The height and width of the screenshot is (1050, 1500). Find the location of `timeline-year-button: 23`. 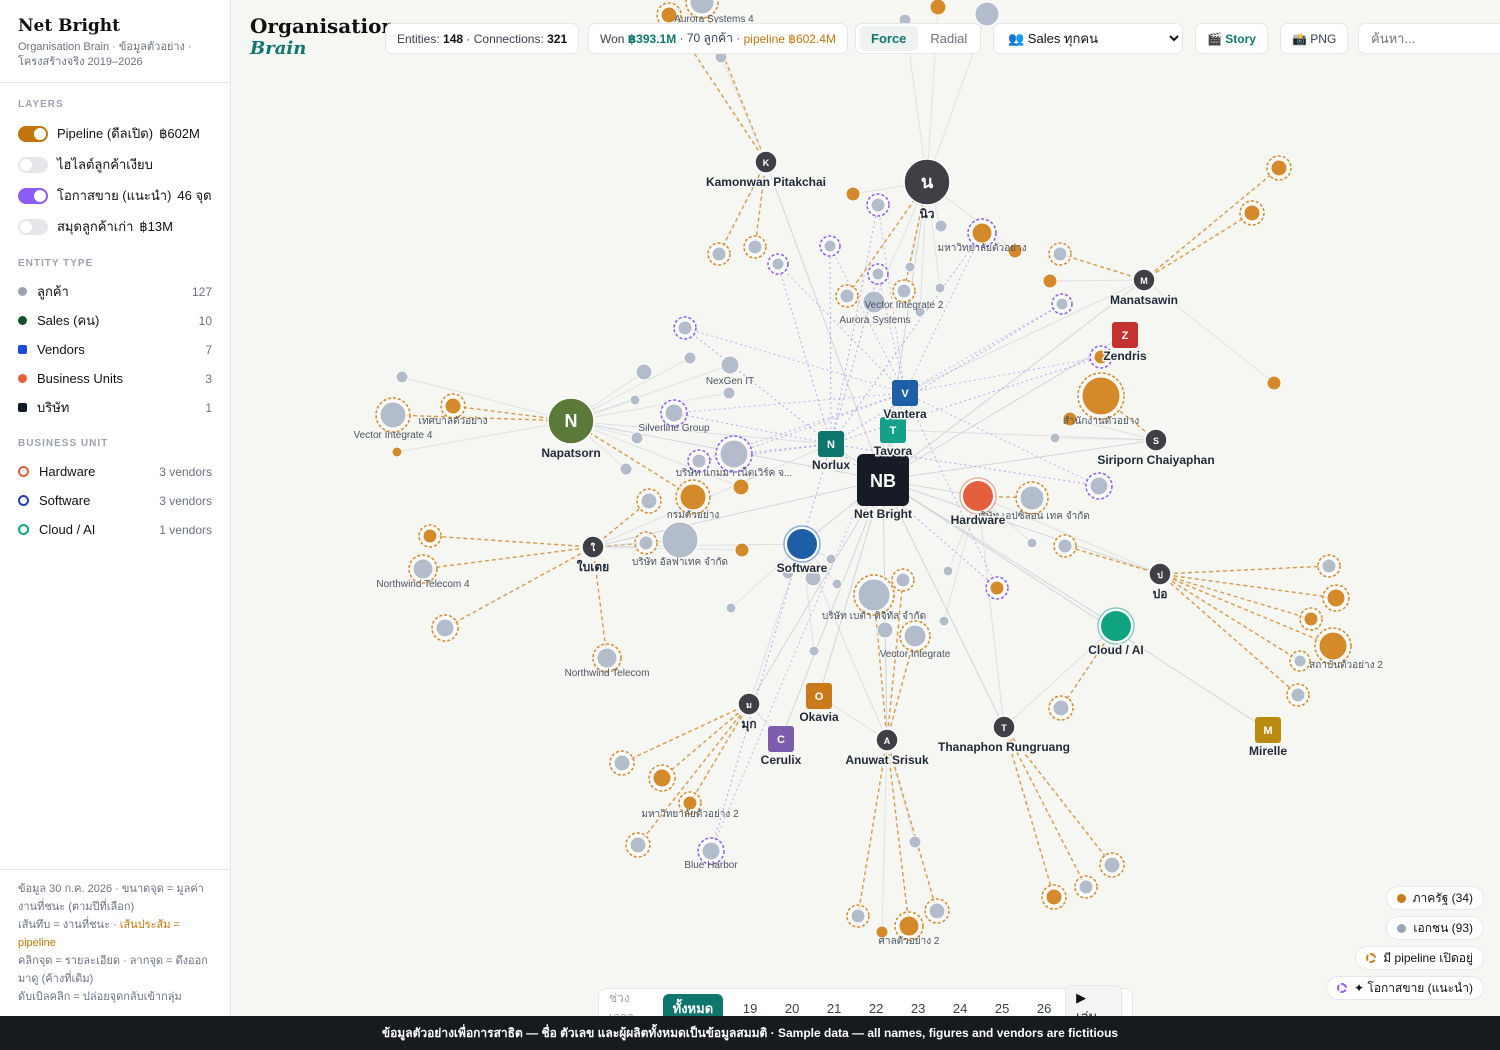

timeline-year-button: 23 is located at coordinates (918, 1008).